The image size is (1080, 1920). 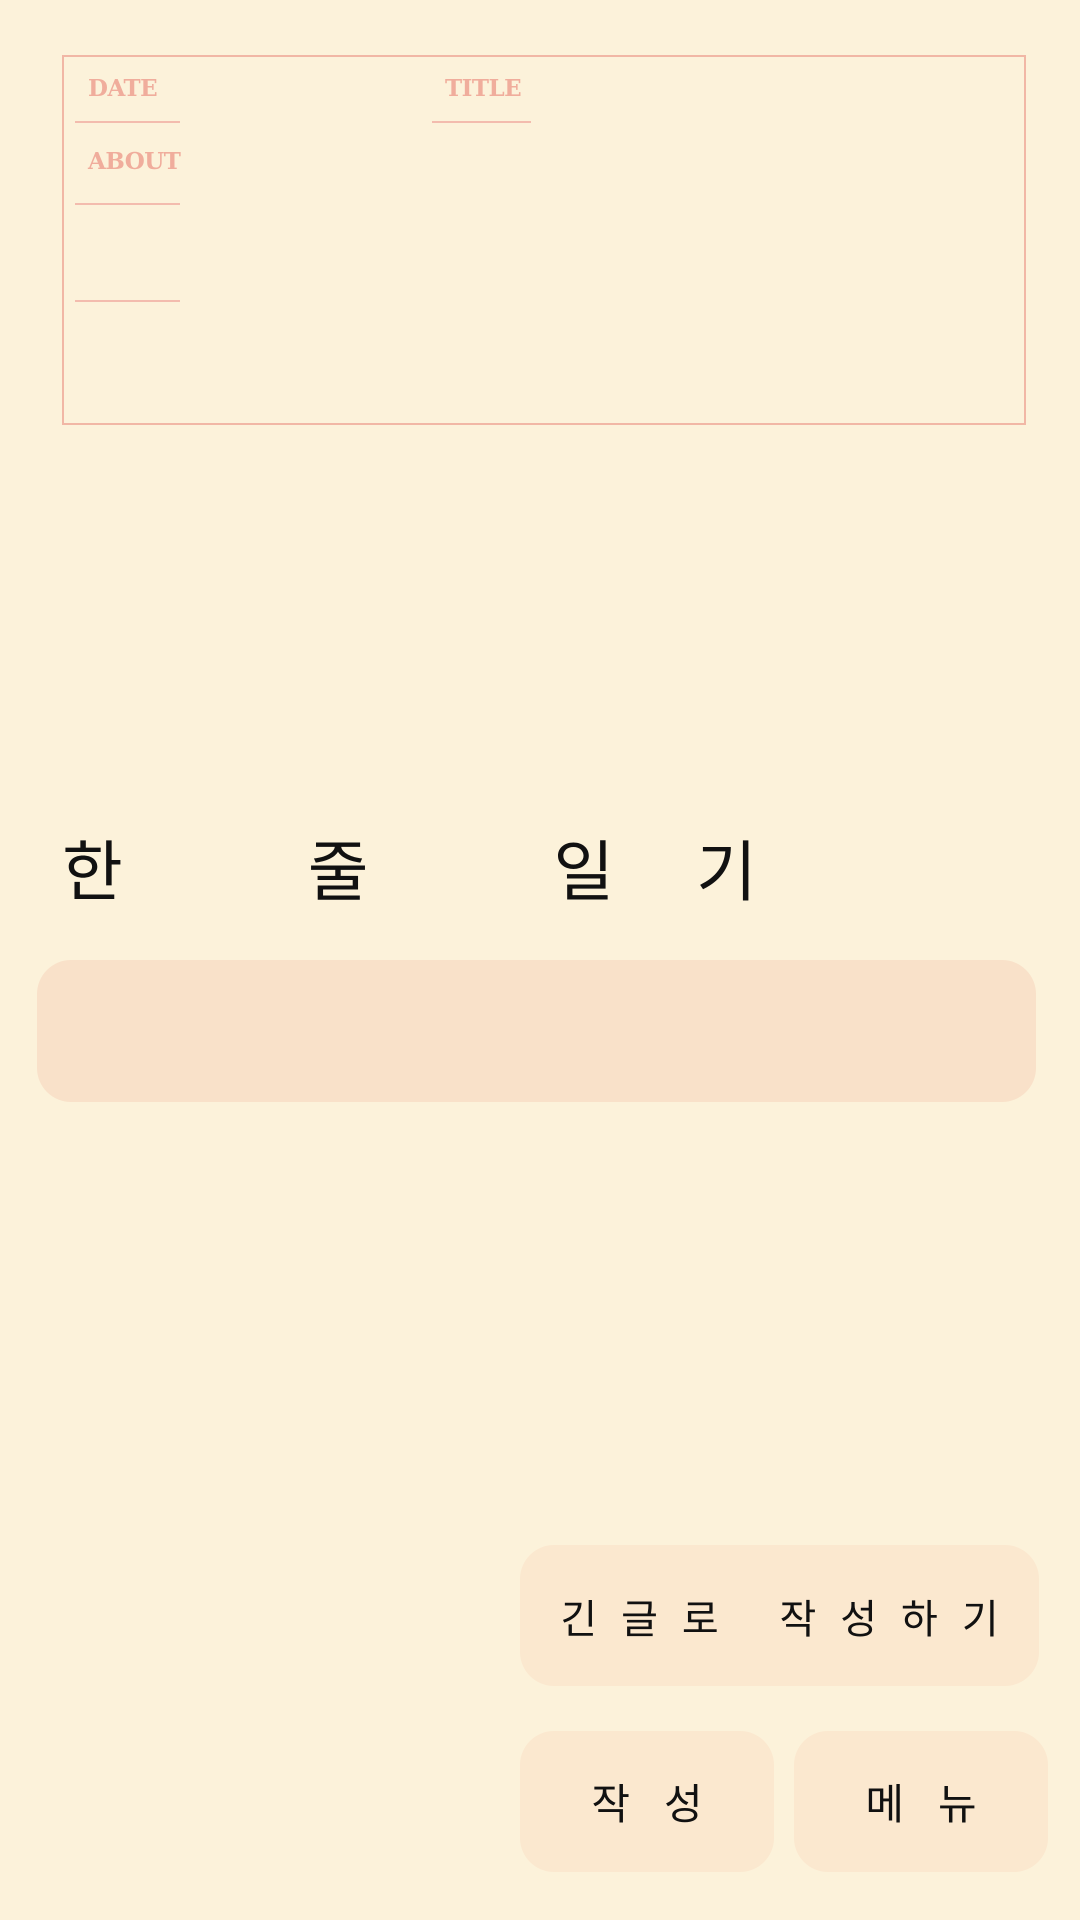 What do you see at coordinates (536, 1031) in the screenshot?
I see `one-line-entry-input` at bounding box center [536, 1031].